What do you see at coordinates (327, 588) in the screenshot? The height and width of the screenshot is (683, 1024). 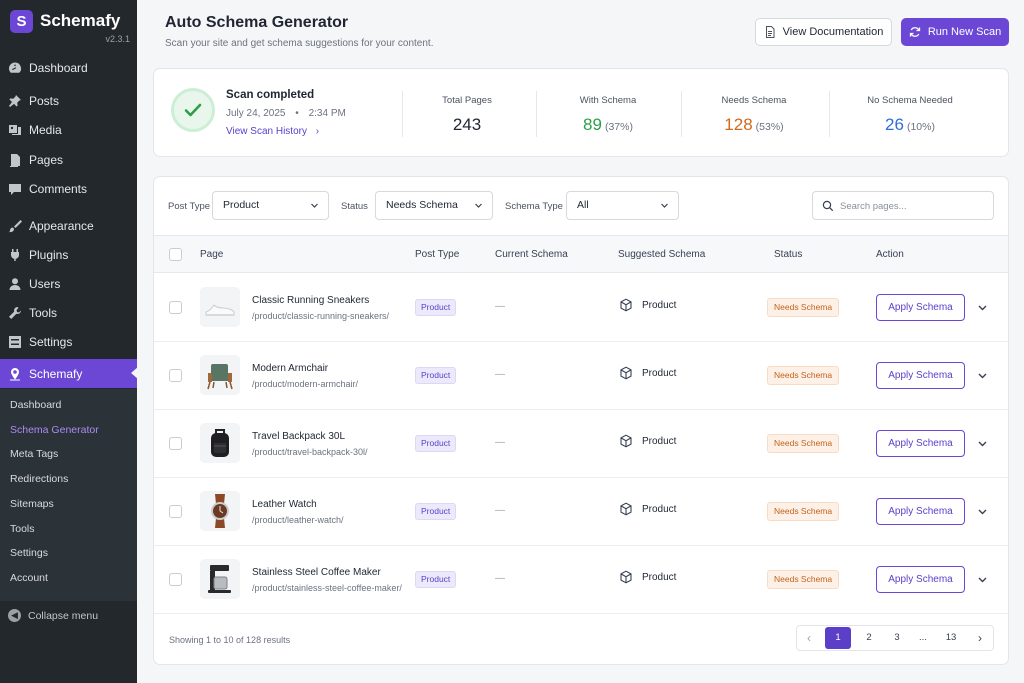 I see `page-url: /product/stainless-steel-coffee-maker/` at bounding box center [327, 588].